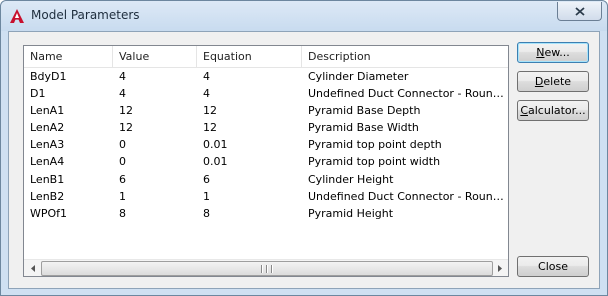  I want to click on cell-value: 8, so click(122, 213).